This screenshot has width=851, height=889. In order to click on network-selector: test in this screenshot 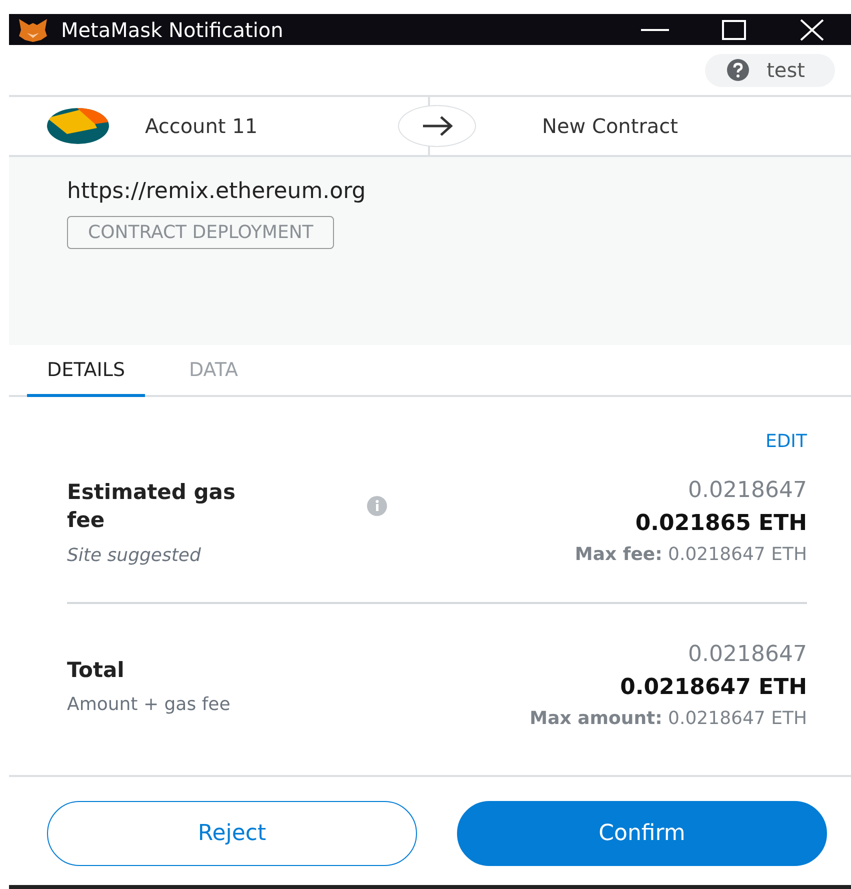, I will do `click(769, 70)`.